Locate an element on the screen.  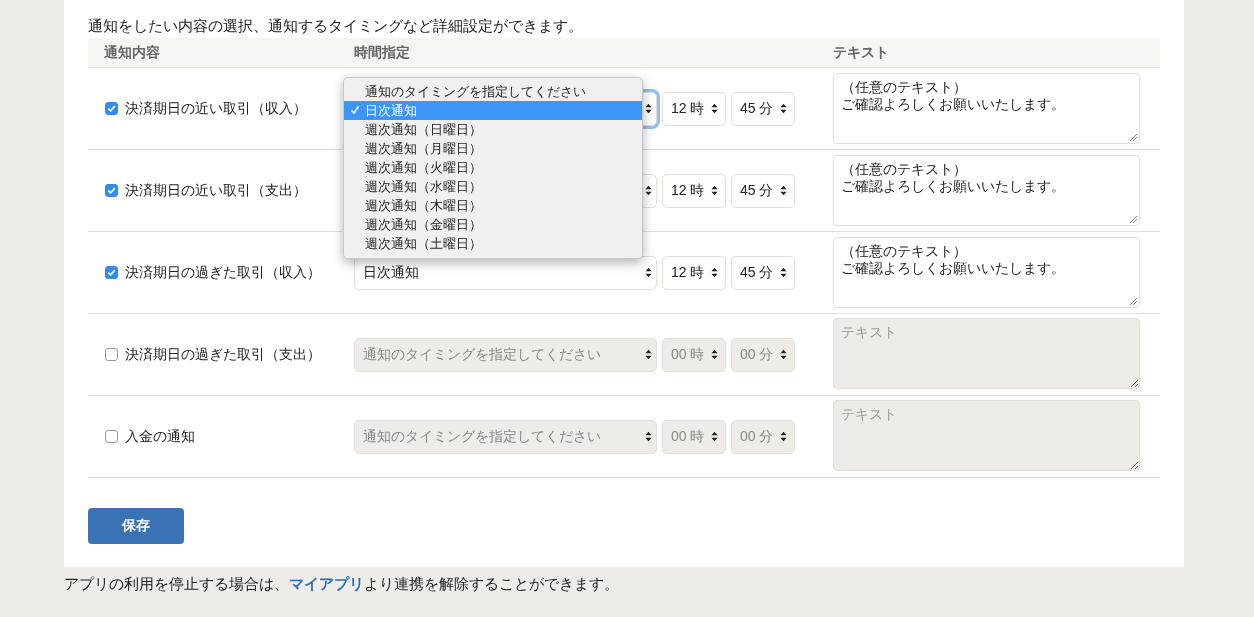
notification-label: 決済期日の過ぎた取引（支出） is located at coordinates (223, 354).